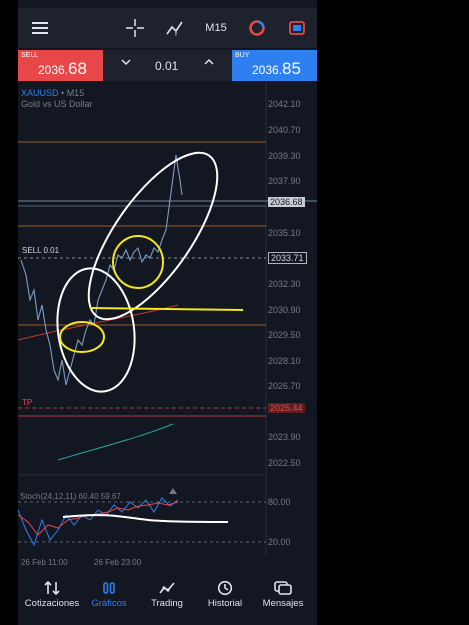  Describe the element at coordinates (225, 588) in the screenshot. I see `history-icon` at that location.